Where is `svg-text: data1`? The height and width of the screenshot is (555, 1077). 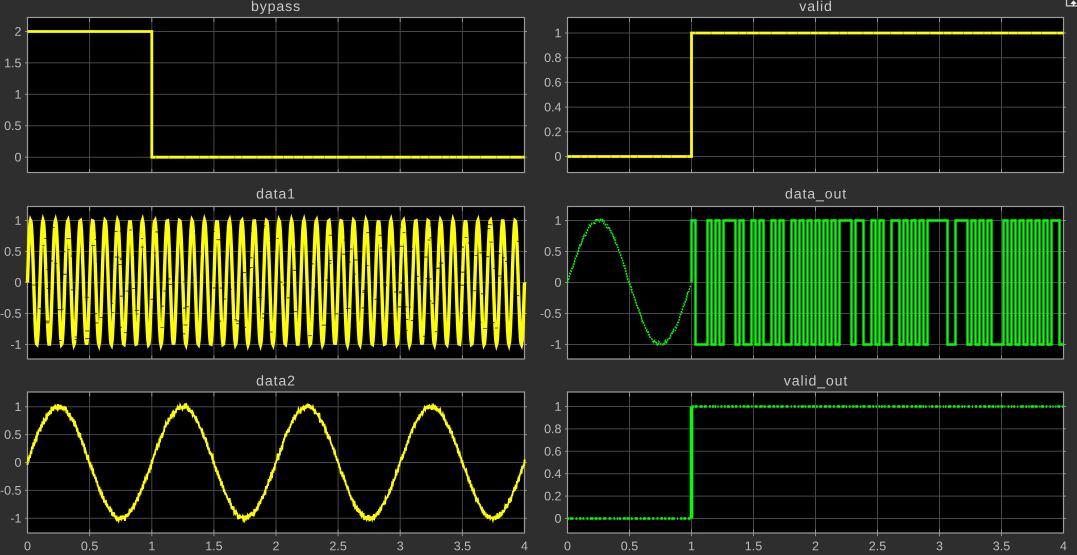
svg-text: data1 is located at coordinates (276, 194).